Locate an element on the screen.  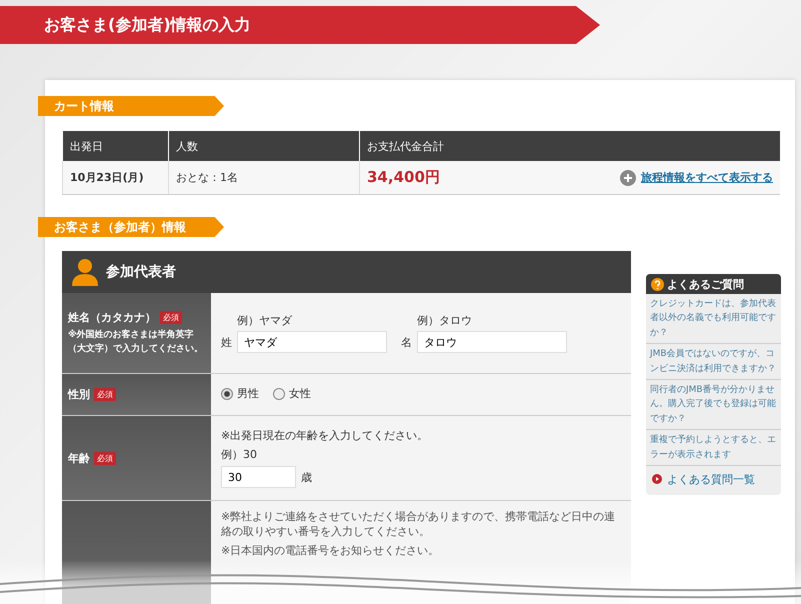
person-icon is located at coordinates (85, 272).